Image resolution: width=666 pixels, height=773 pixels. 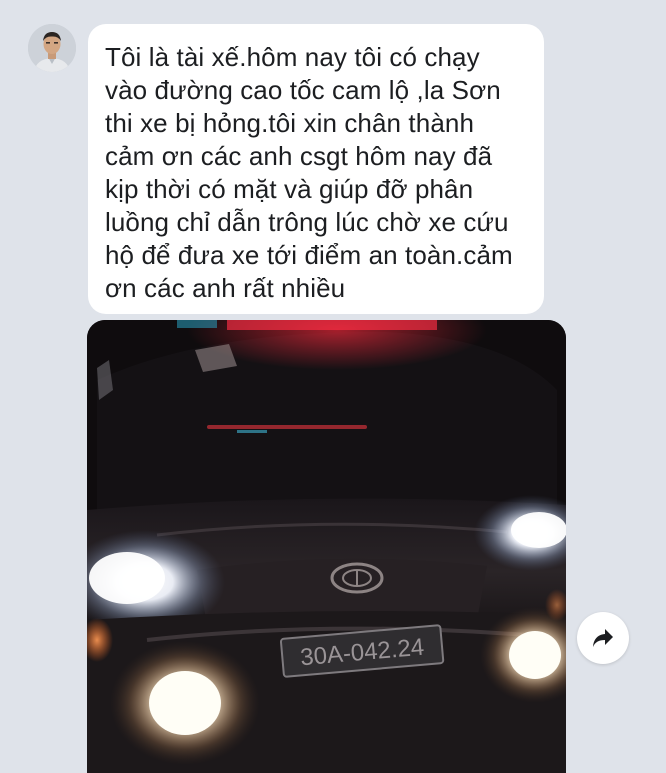 I want to click on share-button, so click(x=603, y=638).